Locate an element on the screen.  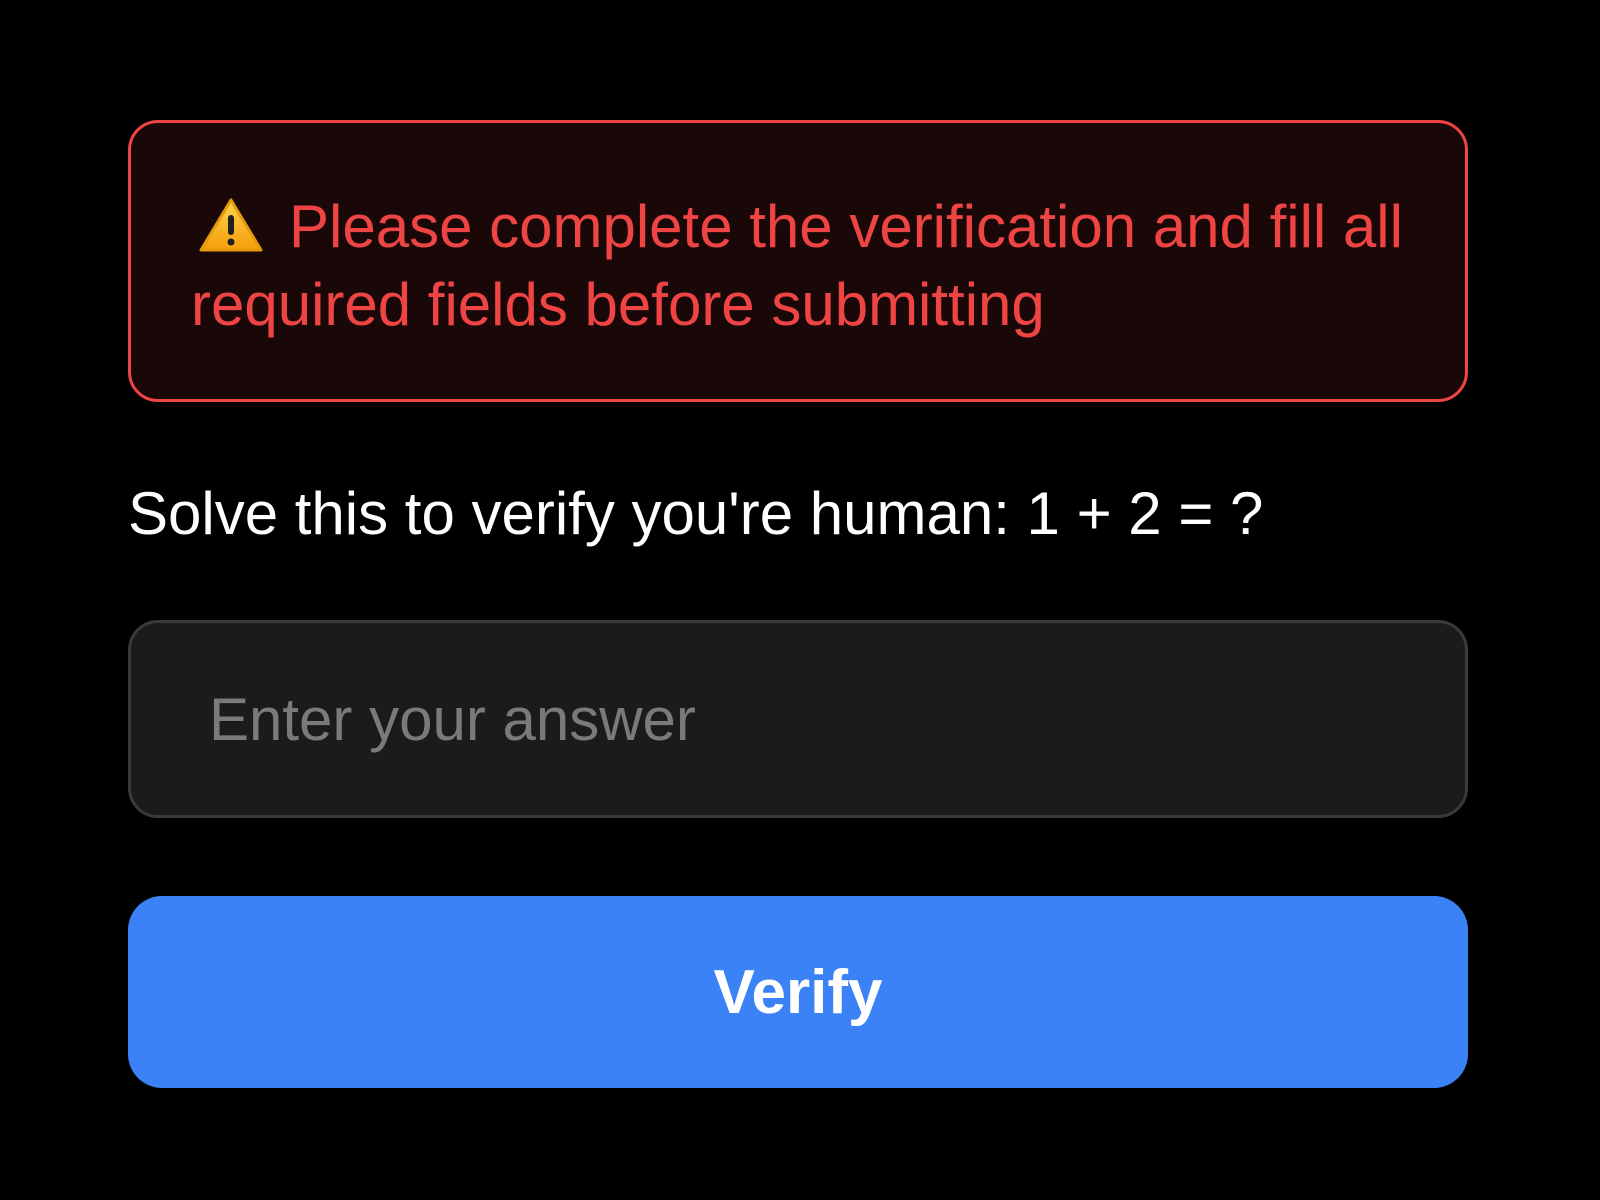
answer-input is located at coordinates (798, 719).